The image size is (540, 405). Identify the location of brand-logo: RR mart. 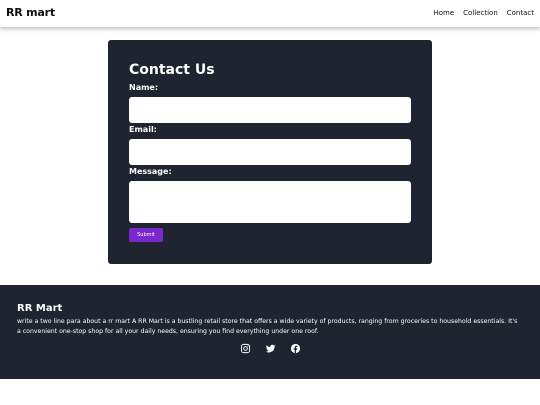
(30, 12).